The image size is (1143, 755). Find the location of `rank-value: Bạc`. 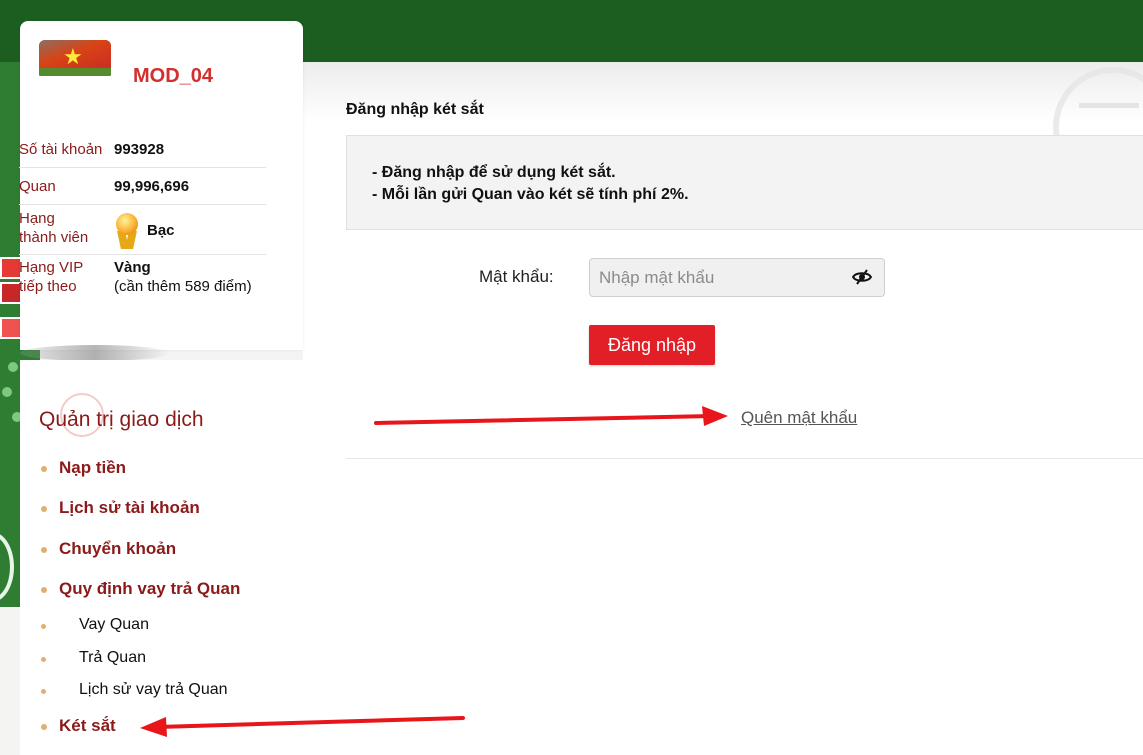

rank-value: Bạc is located at coordinates (161, 230).